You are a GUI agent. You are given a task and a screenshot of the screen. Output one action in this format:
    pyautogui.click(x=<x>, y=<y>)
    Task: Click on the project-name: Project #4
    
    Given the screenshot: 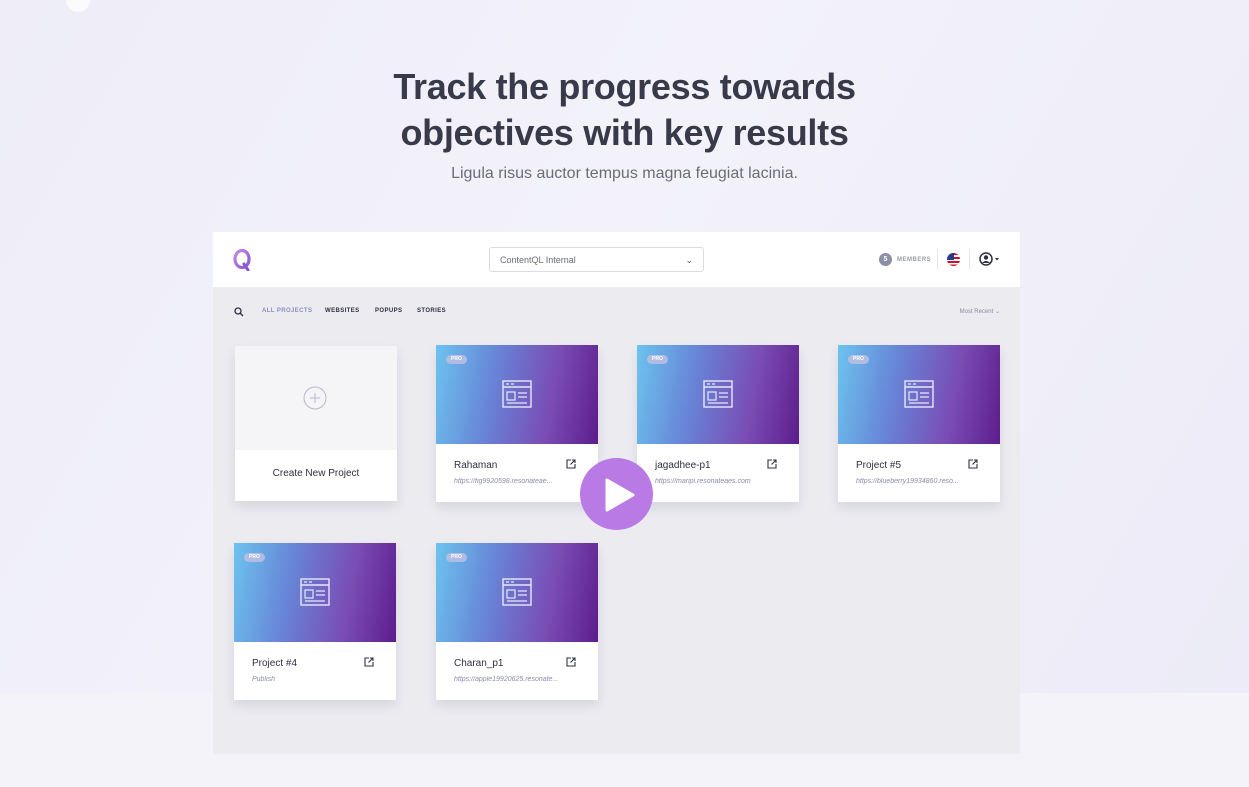 What is the action you would take?
    pyautogui.click(x=275, y=663)
    